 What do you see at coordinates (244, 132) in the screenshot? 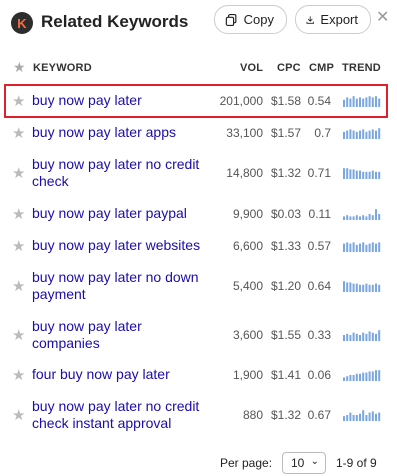
I see `cell-vol: 33,100` at bounding box center [244, 132].